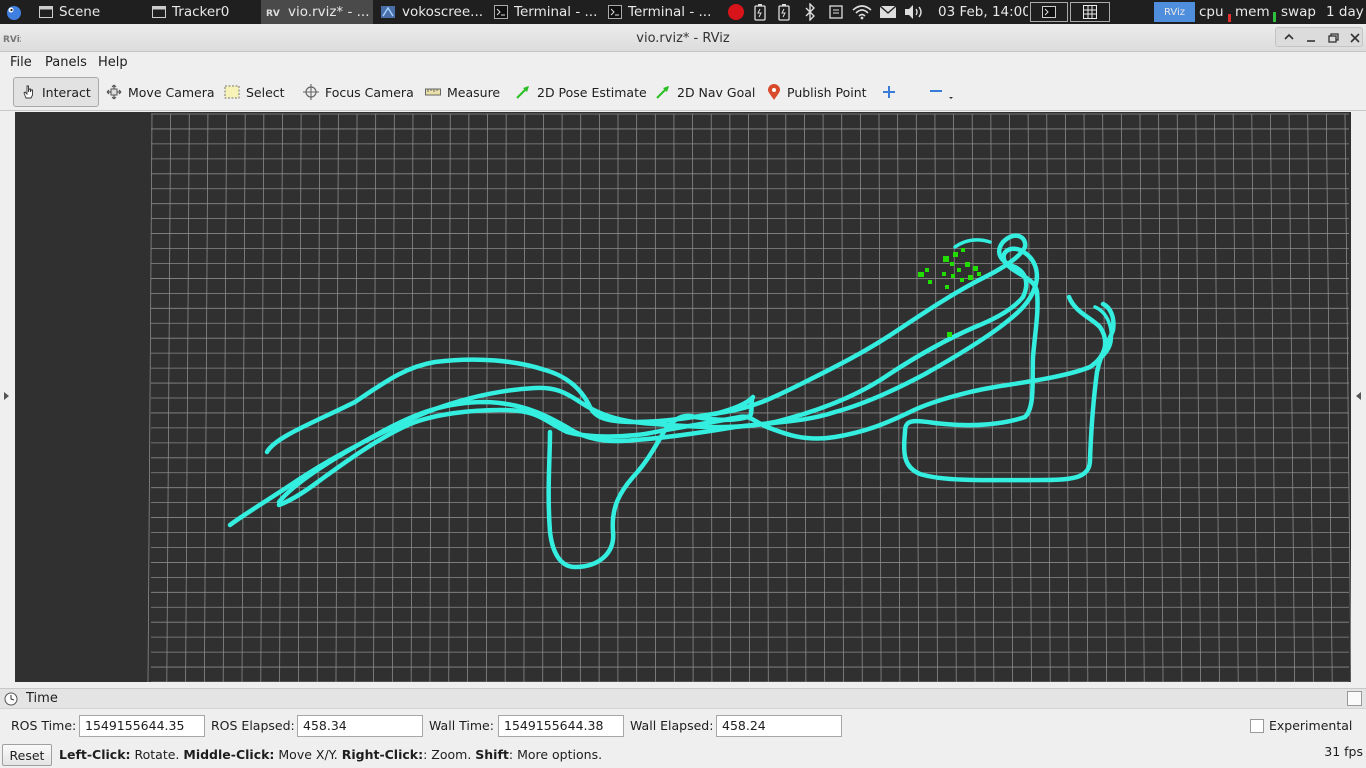  What do you see at coordinates (555, 754) in the screenshot?
I see `hint-text: : More options.` at bounding box center [555, 754].